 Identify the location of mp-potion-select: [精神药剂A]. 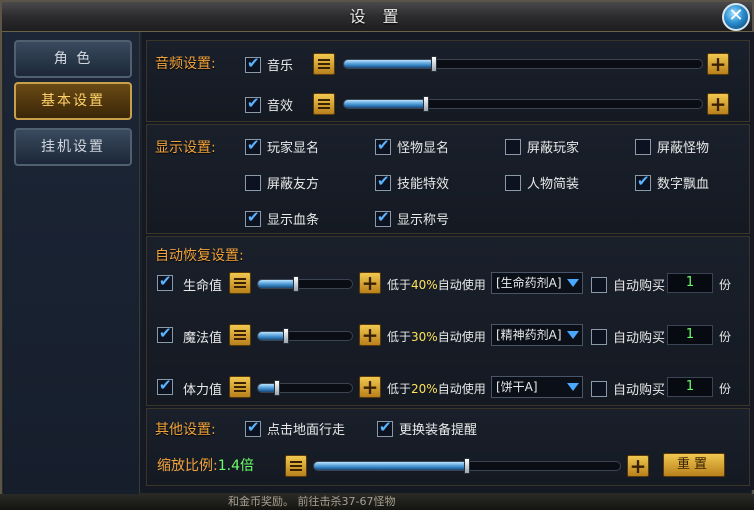
(537, 335).